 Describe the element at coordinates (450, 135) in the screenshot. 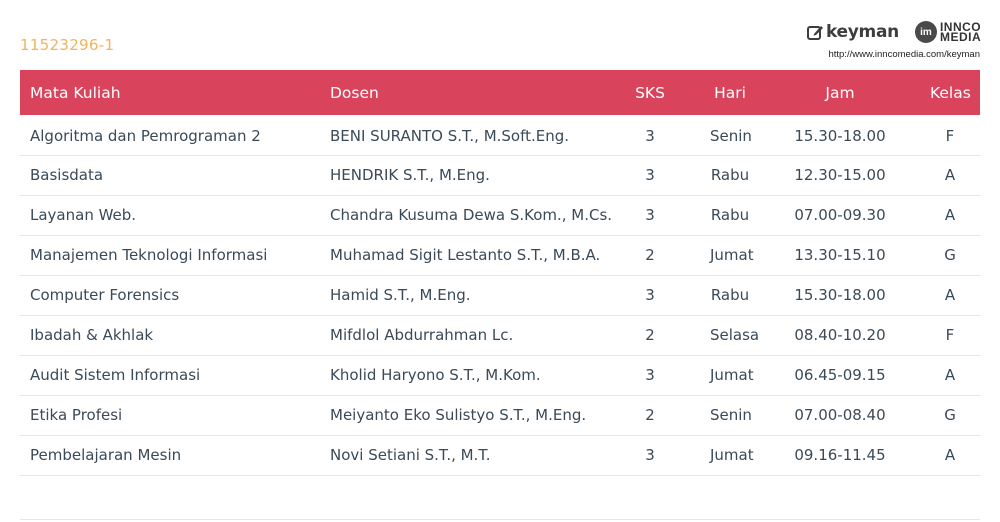

I see `cell-dosen: BENI SURANTO S.T., M.Soft.Eng.` at that location.